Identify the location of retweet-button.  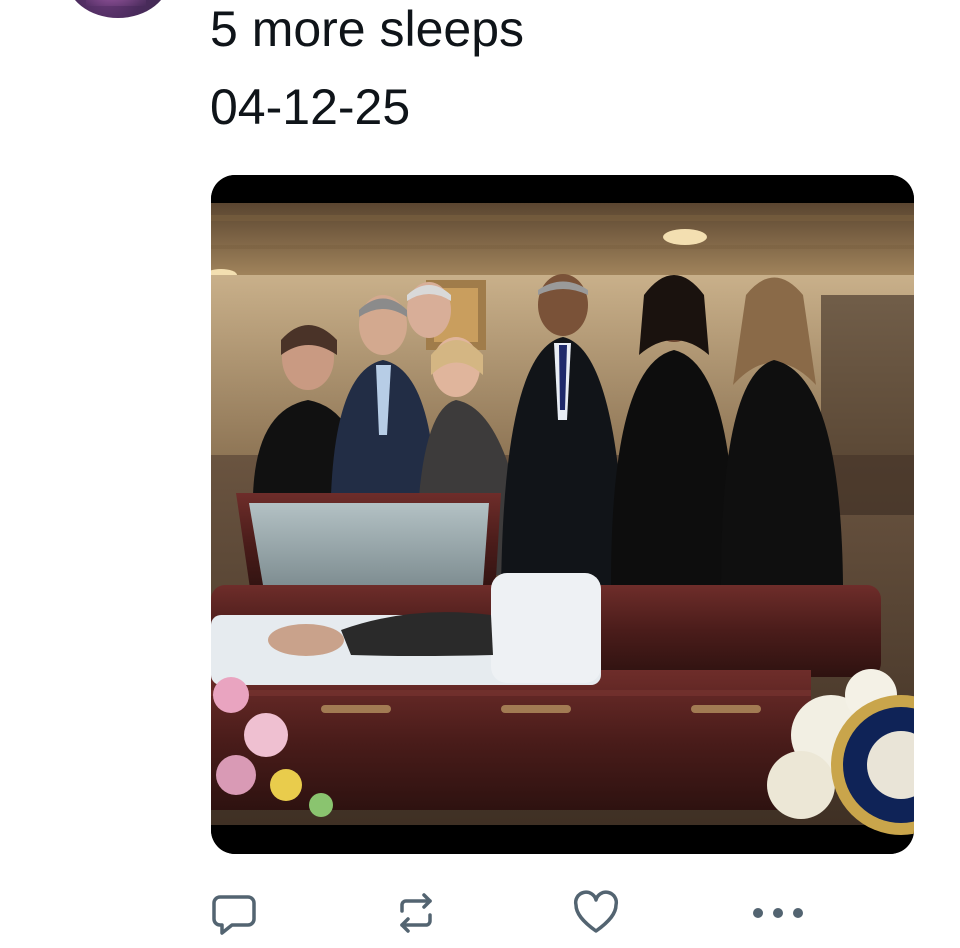
(416, 913).